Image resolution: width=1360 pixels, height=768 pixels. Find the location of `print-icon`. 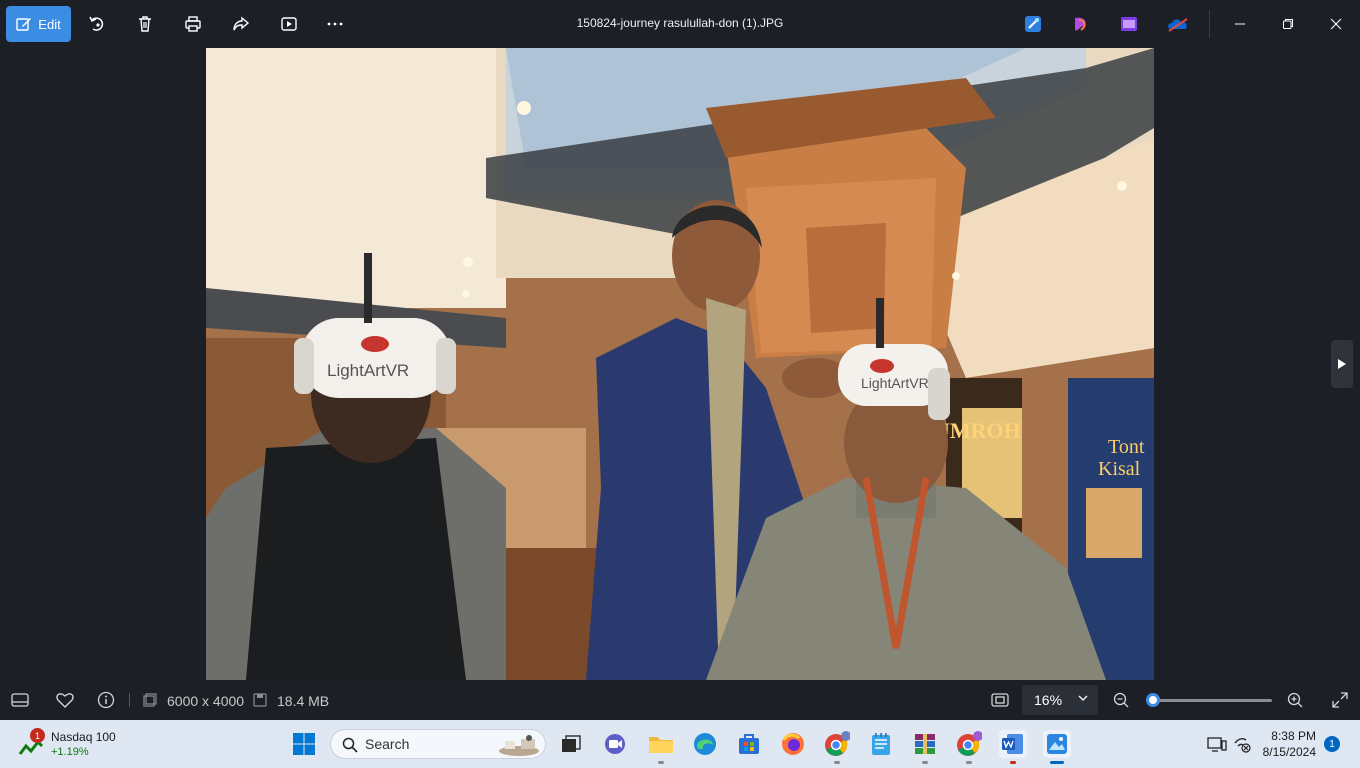

print-icon is located at coordinates (193, 24).